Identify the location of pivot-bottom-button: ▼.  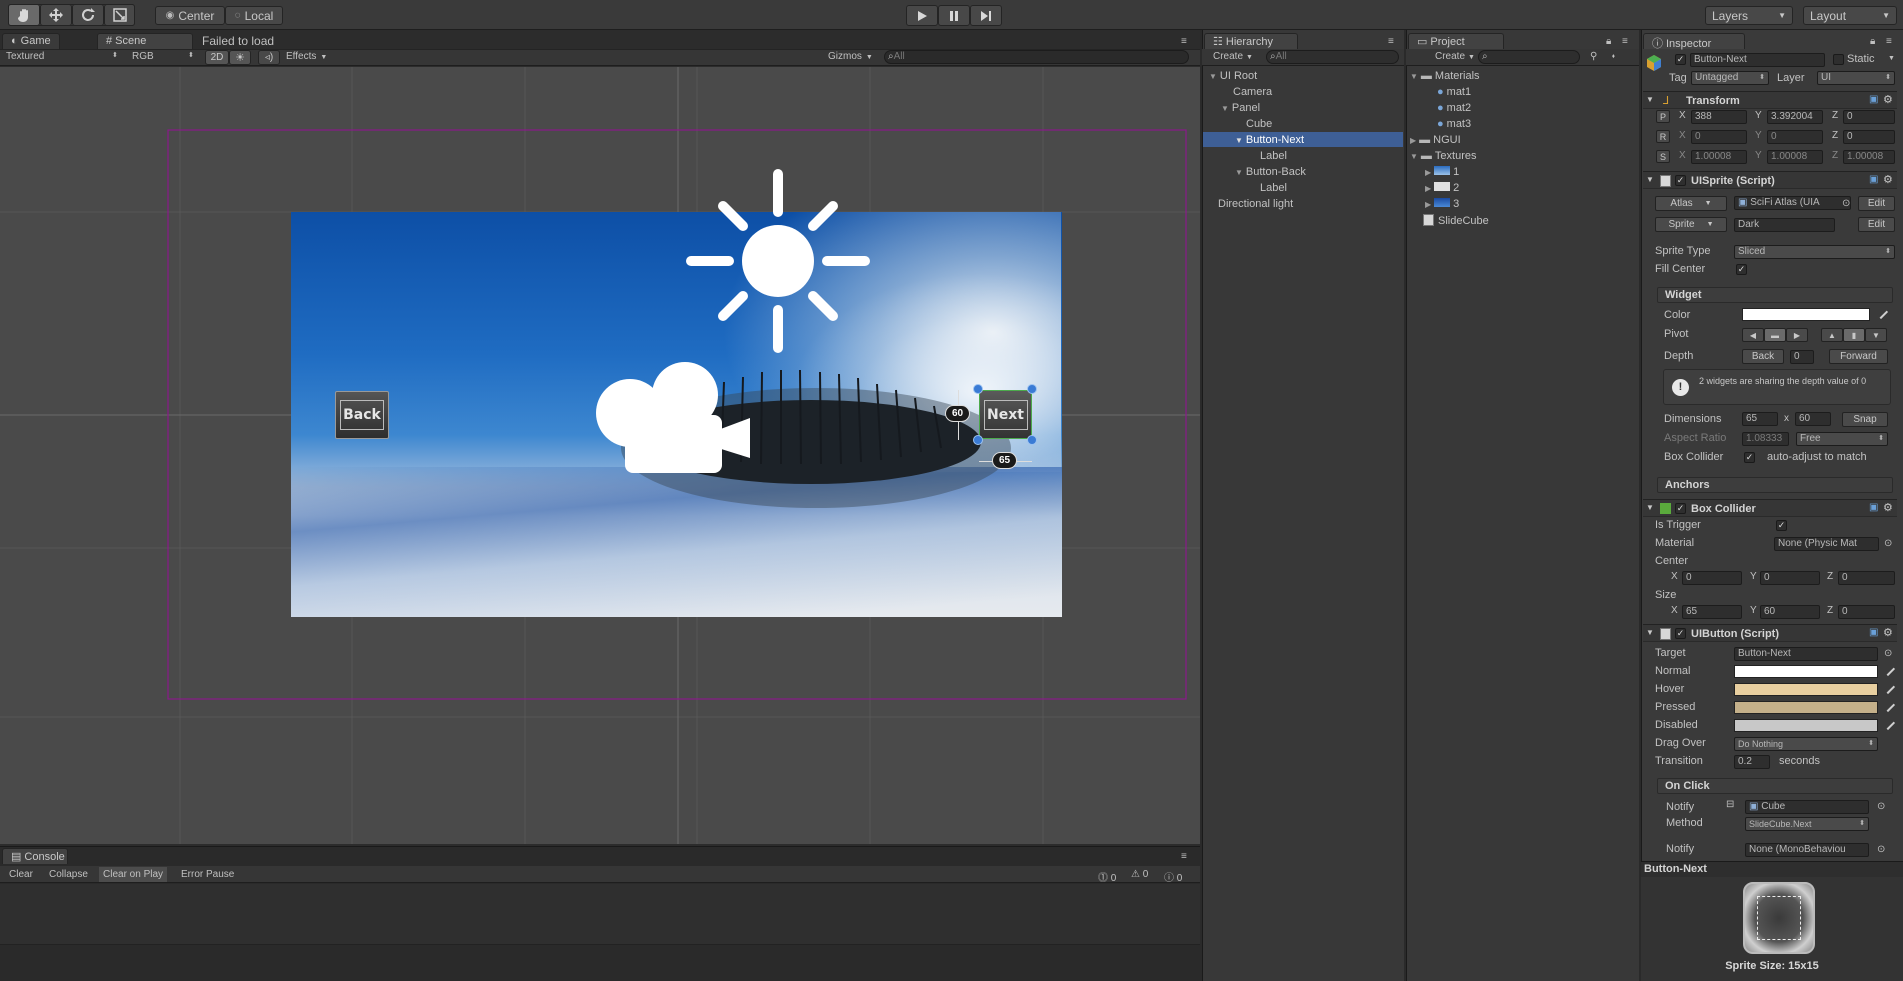
(1876, 335).